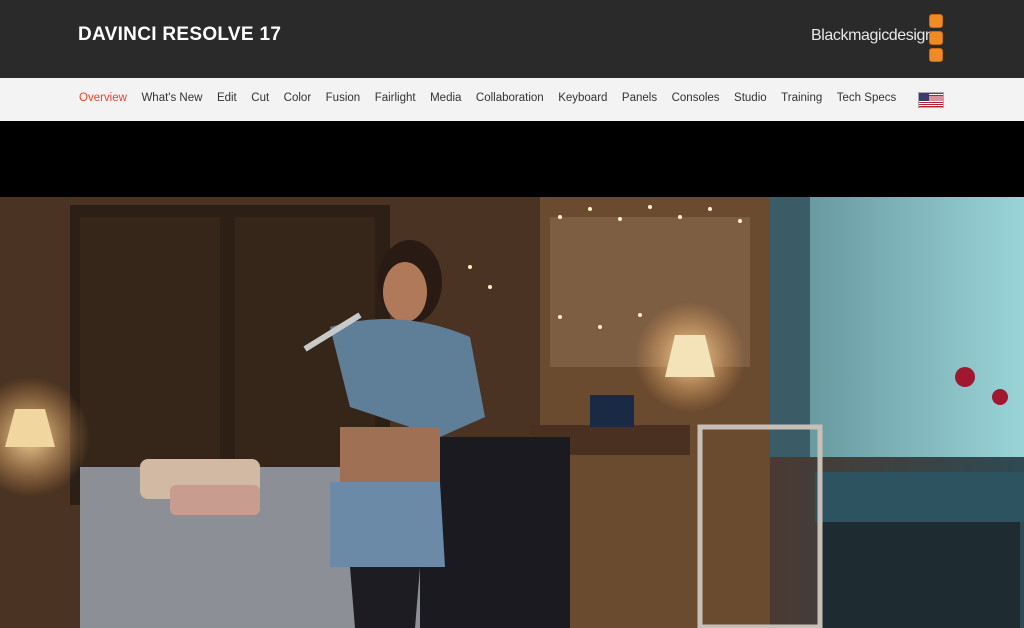  I want to click on logo-text: Blackmagicdesign, so click(872, 35).